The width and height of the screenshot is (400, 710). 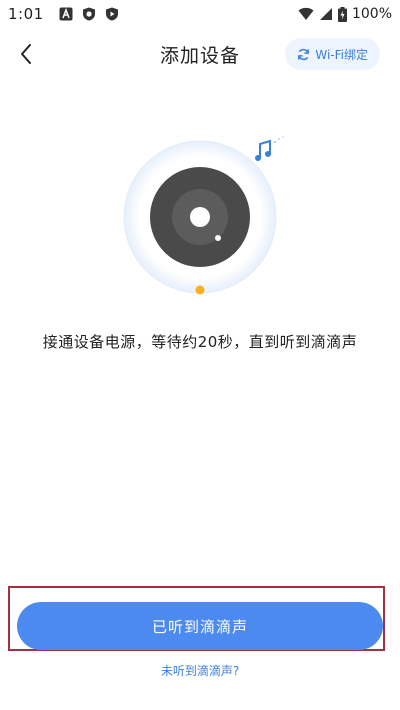 I want to click on status-left: 1:01, so click(x=63, y=14).